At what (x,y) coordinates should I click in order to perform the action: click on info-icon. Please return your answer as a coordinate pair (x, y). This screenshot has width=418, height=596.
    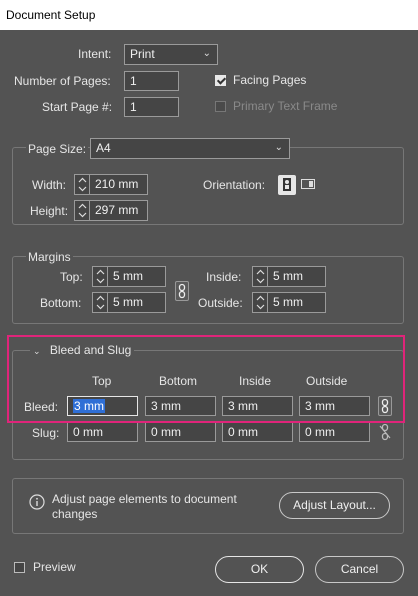
    Looking at the image, I should click on (37, 502).